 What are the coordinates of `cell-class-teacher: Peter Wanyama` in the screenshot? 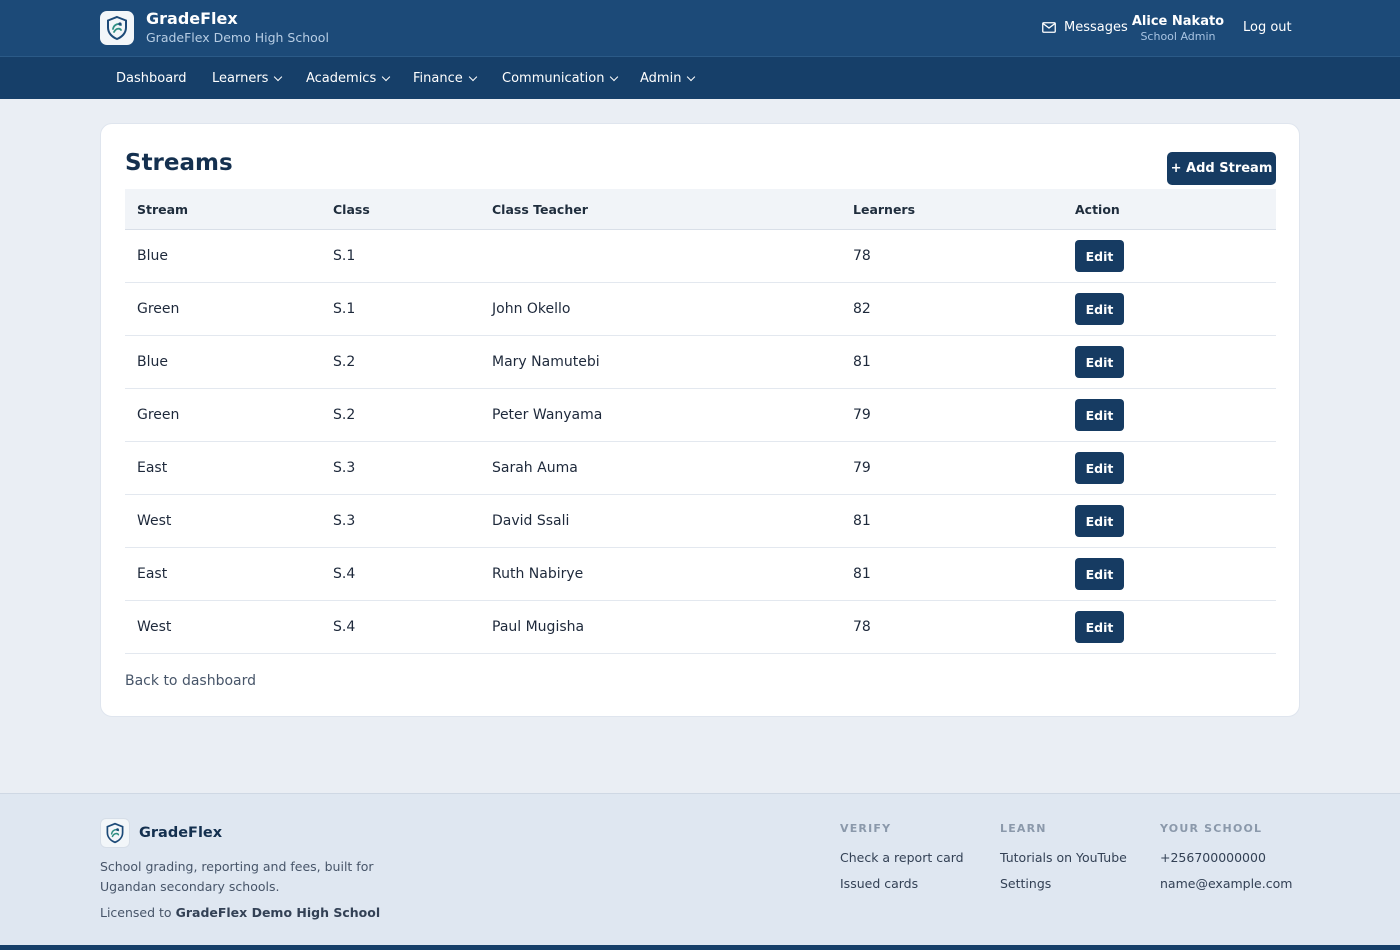 It's located at (547, 415).